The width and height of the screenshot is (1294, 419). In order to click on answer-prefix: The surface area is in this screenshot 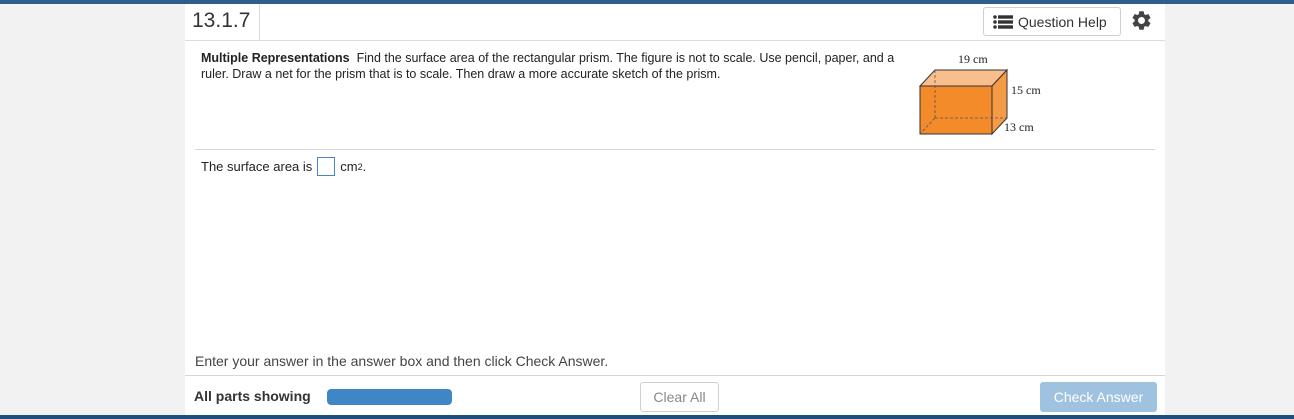, I will do `click(257, 166)`.